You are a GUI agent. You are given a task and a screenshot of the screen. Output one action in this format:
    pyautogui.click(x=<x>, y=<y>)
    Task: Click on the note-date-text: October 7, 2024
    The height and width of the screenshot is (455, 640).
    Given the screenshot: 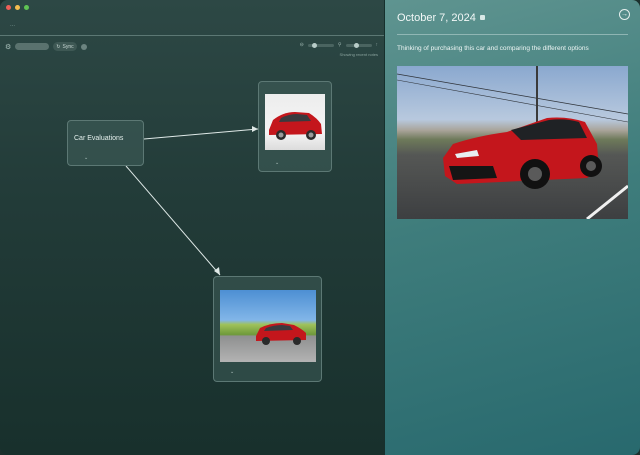 What is the action you would take?
    pyautogui.click(x=436, y=18)
    